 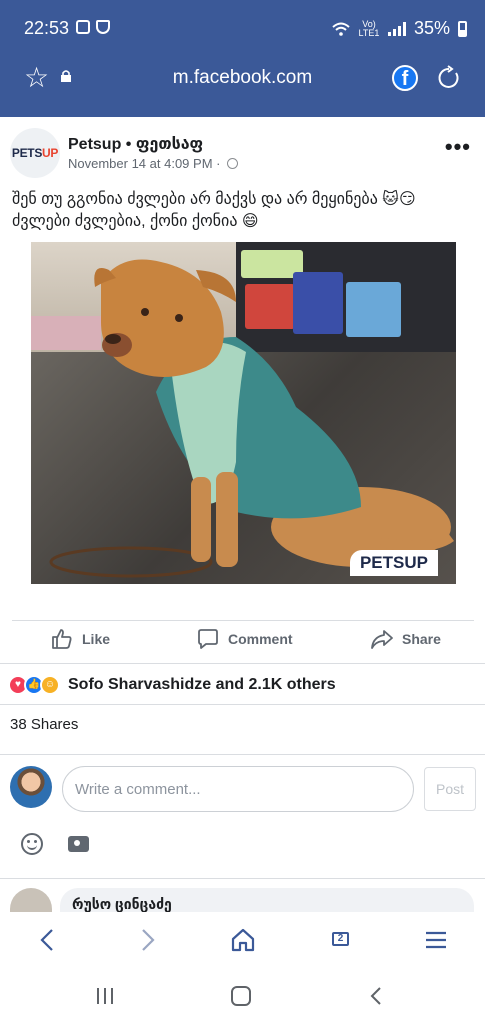 What do you see at coordinates (382, 639) in the screenshot?
I see `share-icon` at bounding box center [382, 639].